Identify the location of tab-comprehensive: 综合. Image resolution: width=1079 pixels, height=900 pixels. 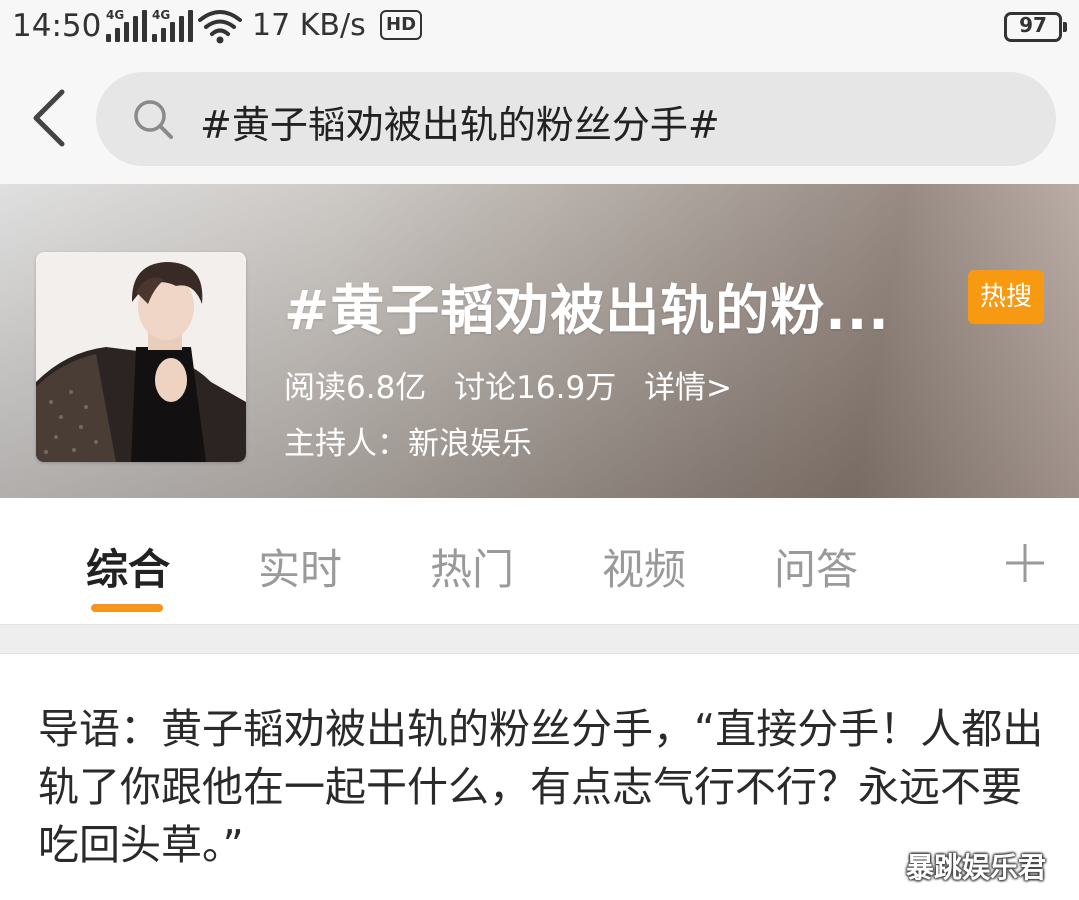
(128, 566).